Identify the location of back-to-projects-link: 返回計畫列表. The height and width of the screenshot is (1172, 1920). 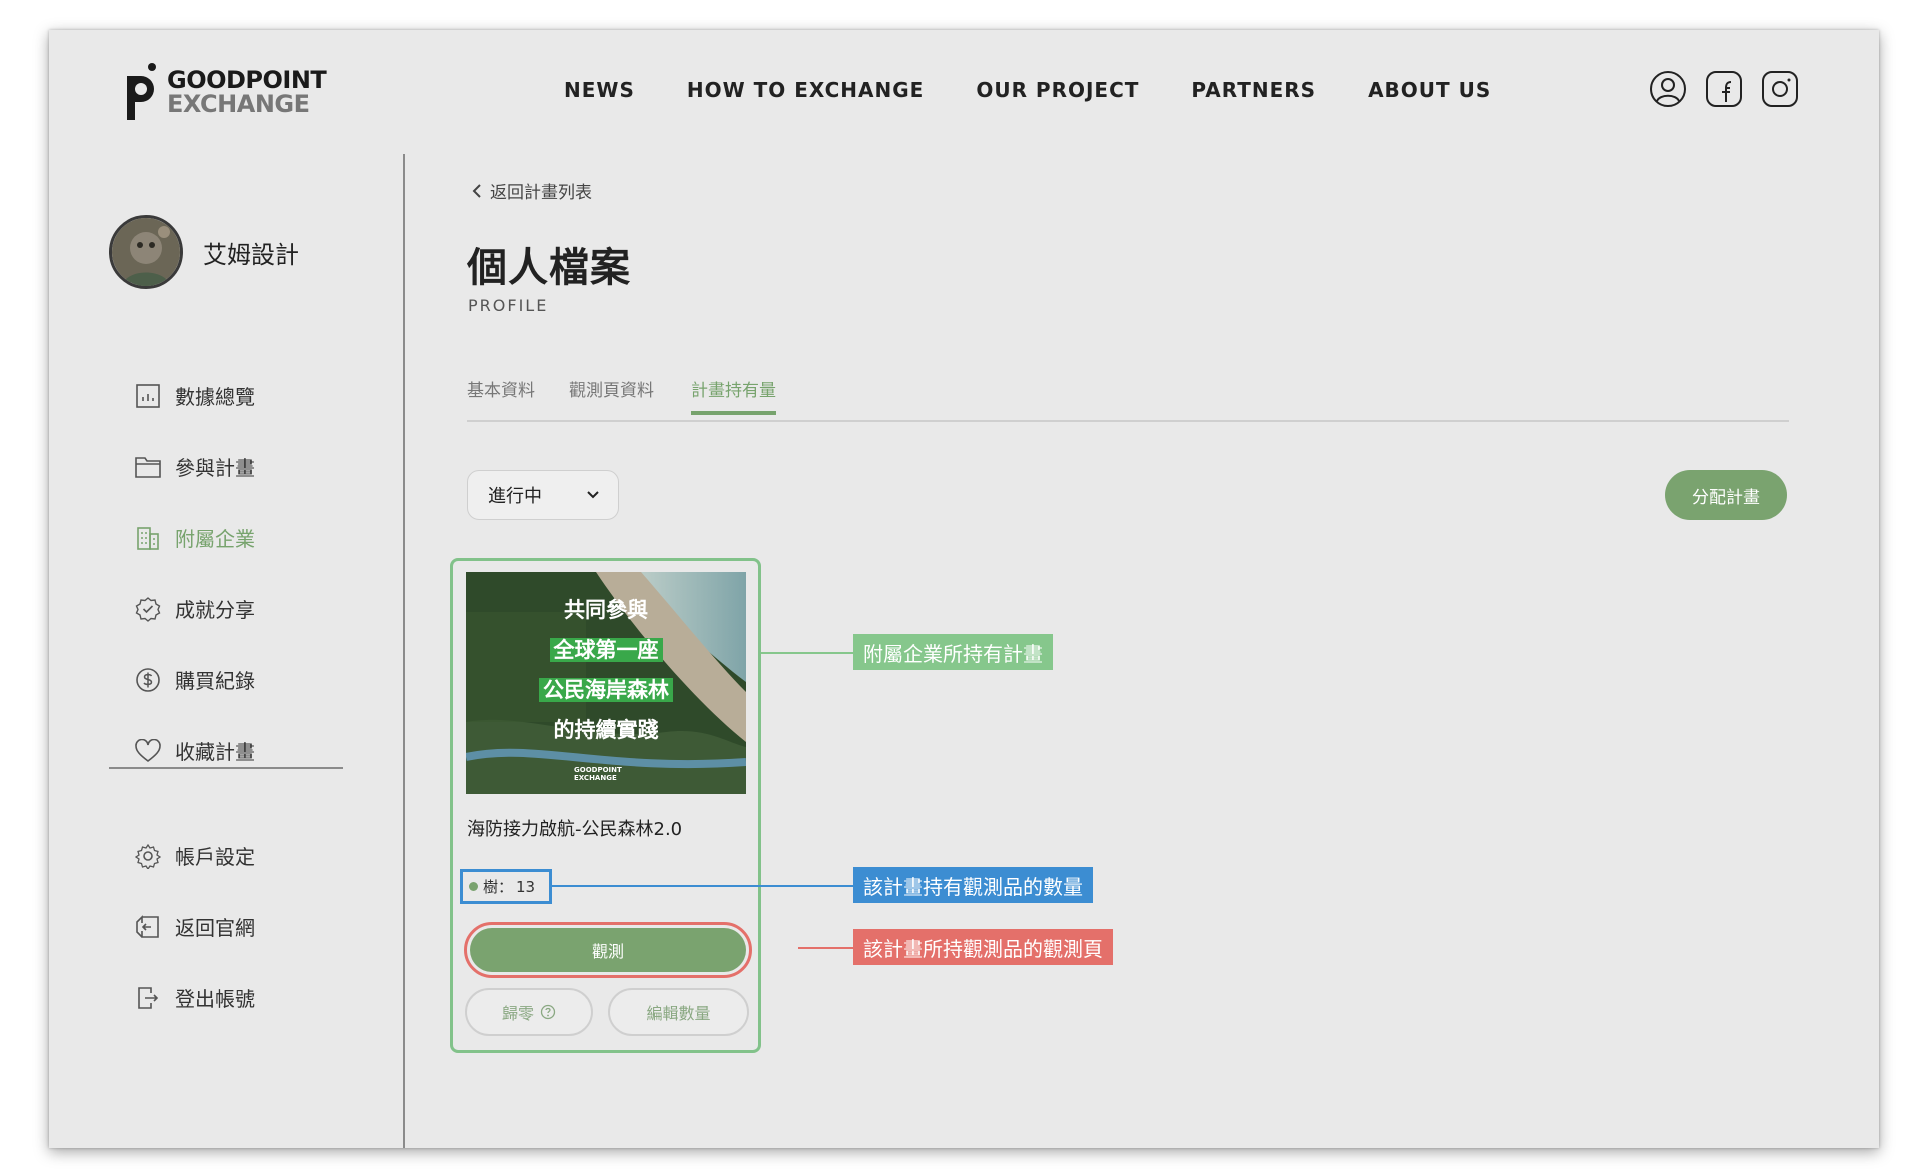
(532, 190).